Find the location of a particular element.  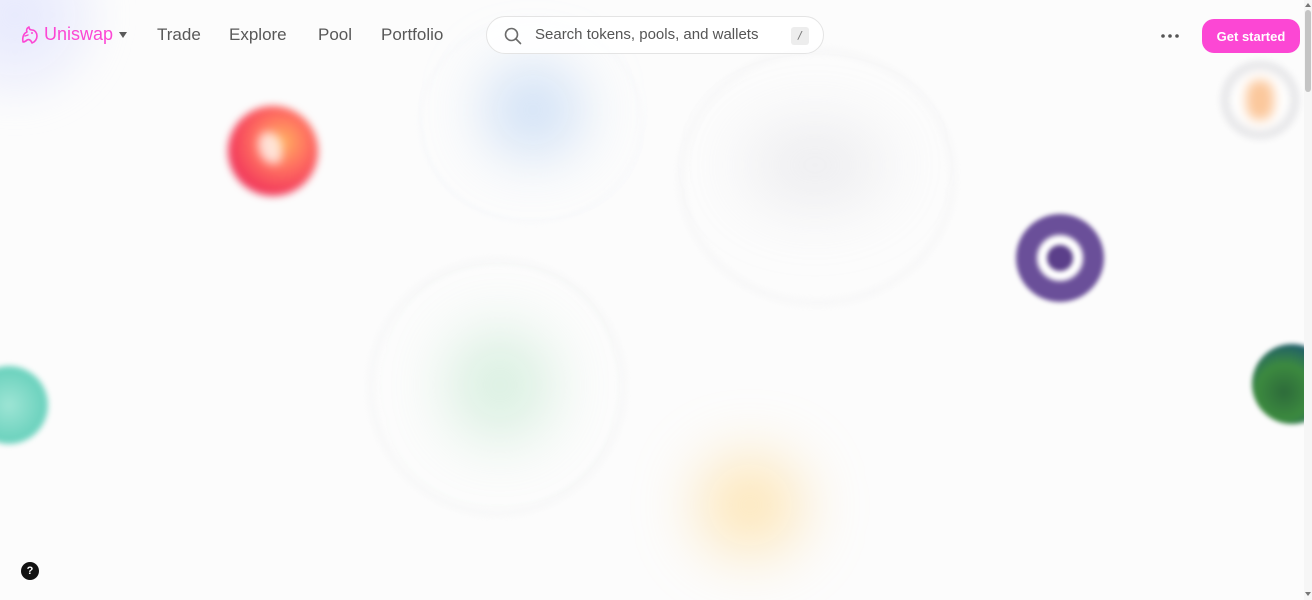

blue-token-blur is located at coordinates (533, 110).